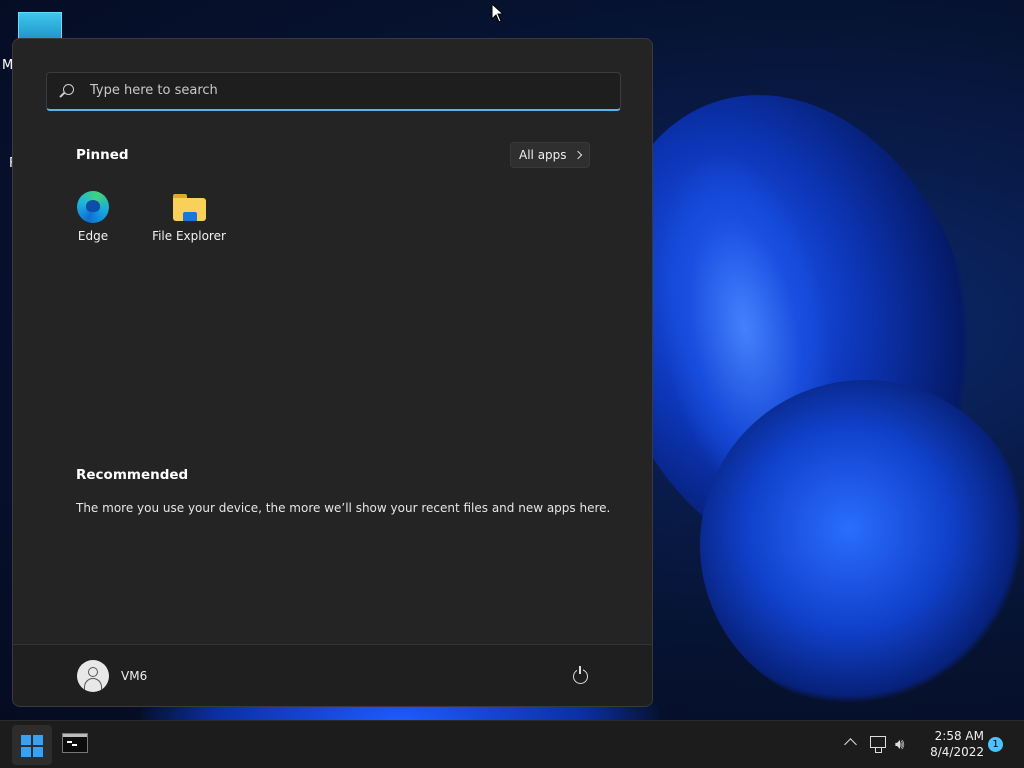  Describe the element at coordinates (132, 475) in the screenshot. I see `recommended-title: Recommended` at that location.